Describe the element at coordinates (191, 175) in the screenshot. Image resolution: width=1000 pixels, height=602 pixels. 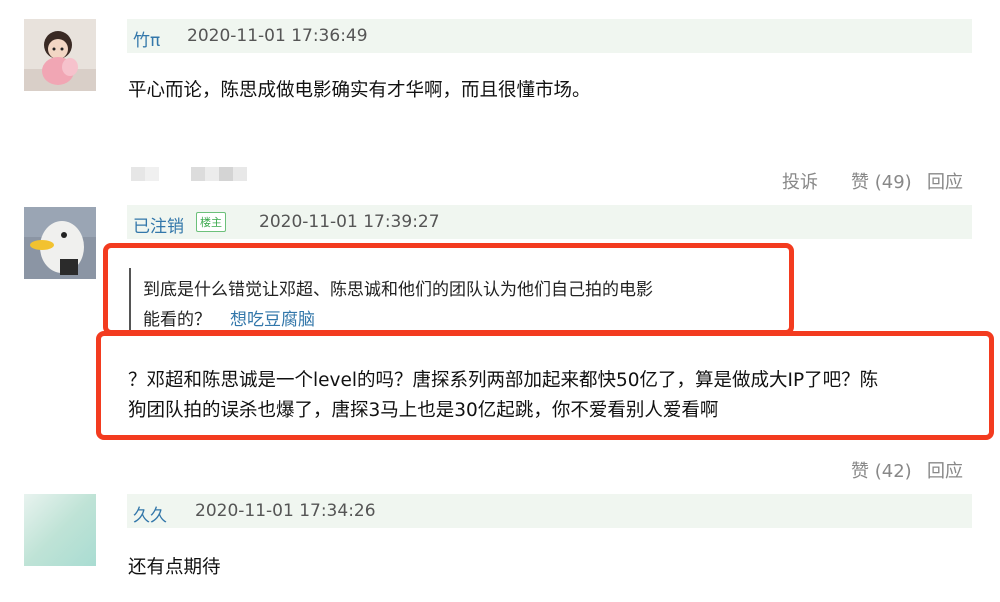
I see `blurred-content` at that location.